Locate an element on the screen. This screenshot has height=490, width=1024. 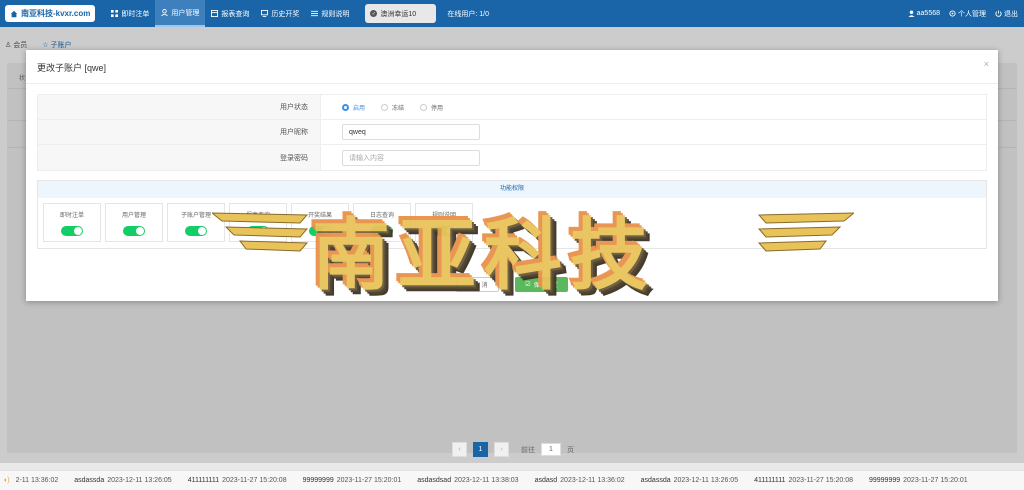
brand-logo: 南亚科技-kvxr.com is located at coordinates (50, 13).